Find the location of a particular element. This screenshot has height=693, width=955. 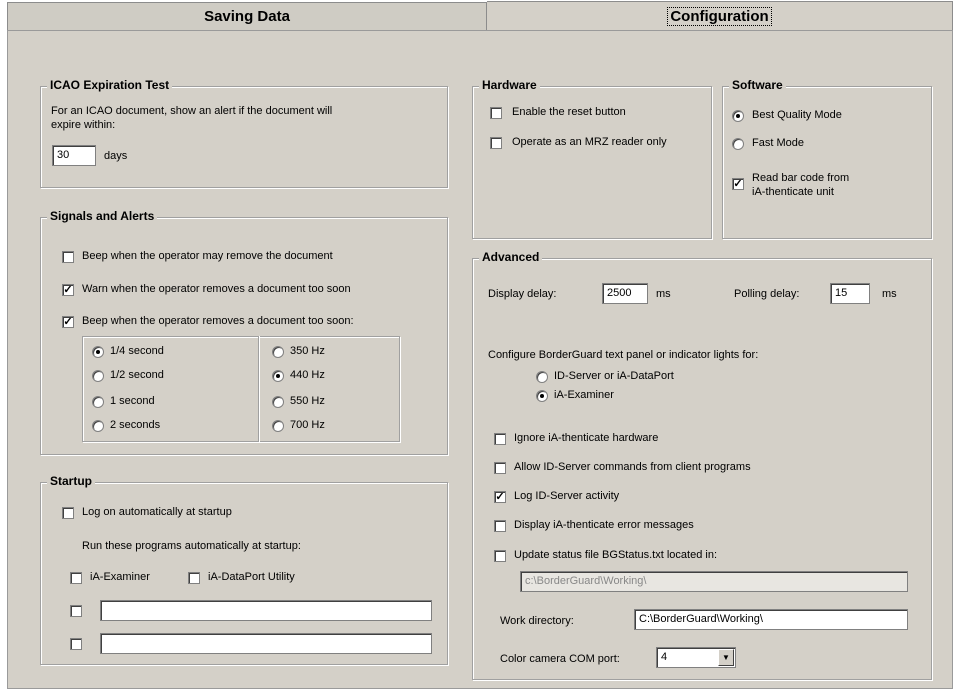

enable-reset-checkbox is located at coordinates (496, 113).